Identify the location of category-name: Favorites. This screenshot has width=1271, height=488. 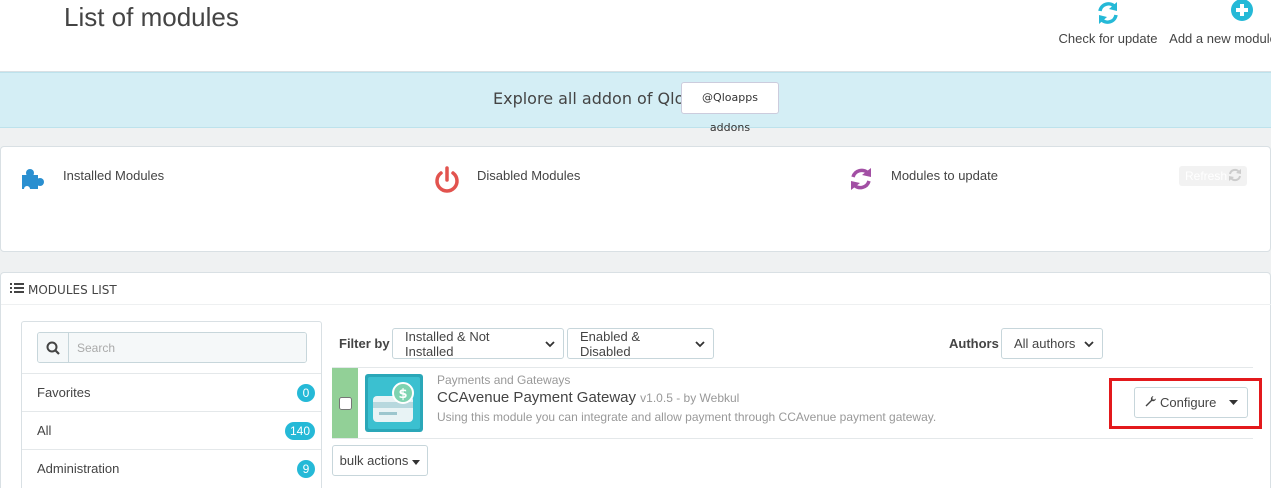
(64, 392).